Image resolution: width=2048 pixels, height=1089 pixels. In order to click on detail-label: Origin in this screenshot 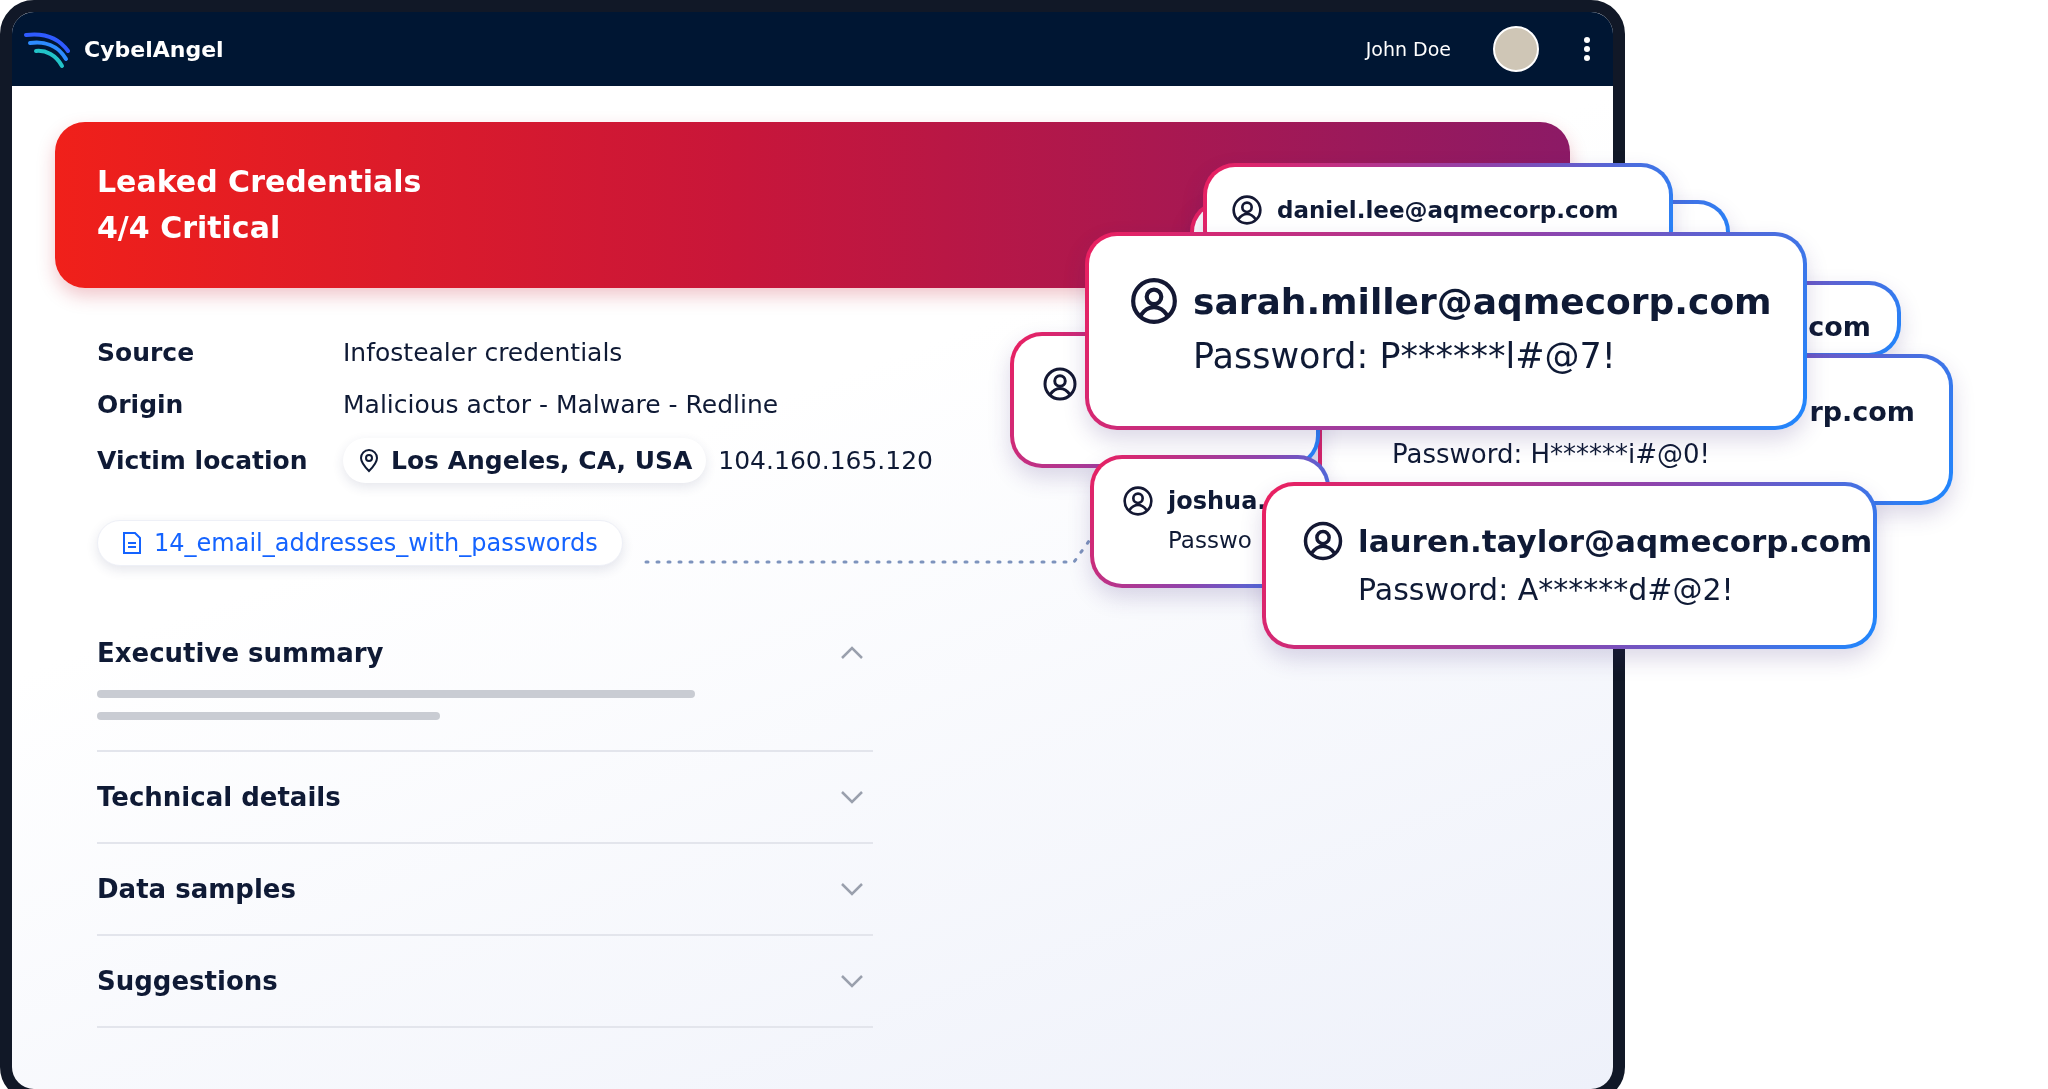, I will do `click(140, 404)`.